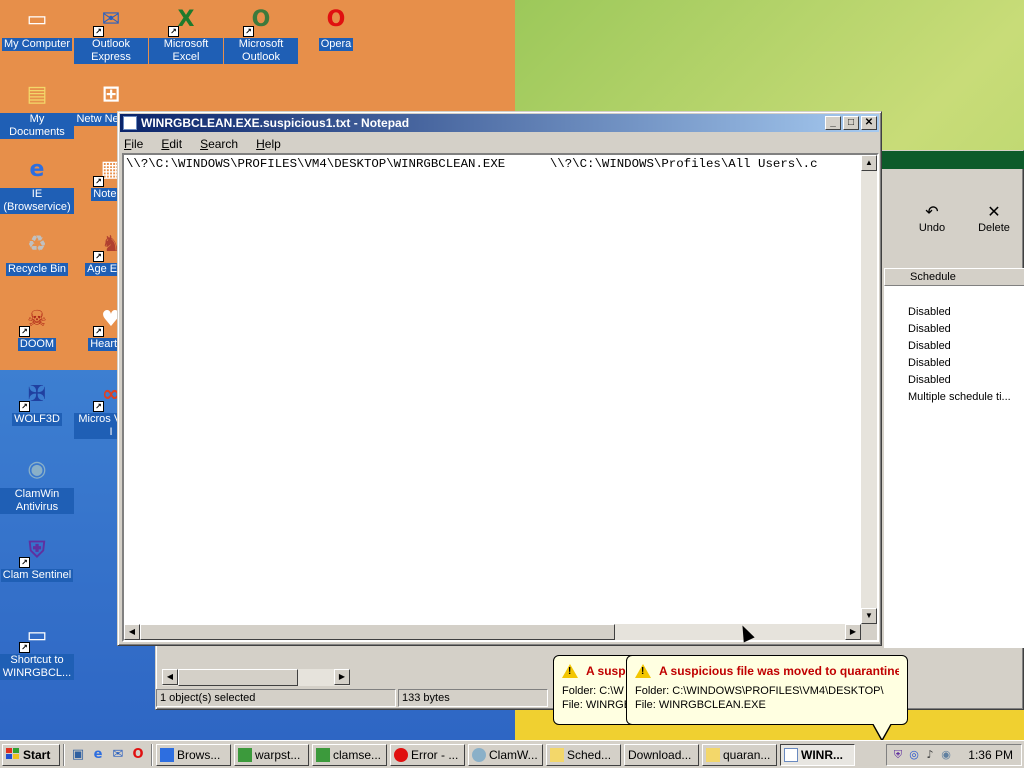 The width and height of the screenshot is (1024, 768). What do you see at coordinates (869, 163) in the screenshot?
I see `scroll-up-button: ▲` at bounding box center [869, 163].